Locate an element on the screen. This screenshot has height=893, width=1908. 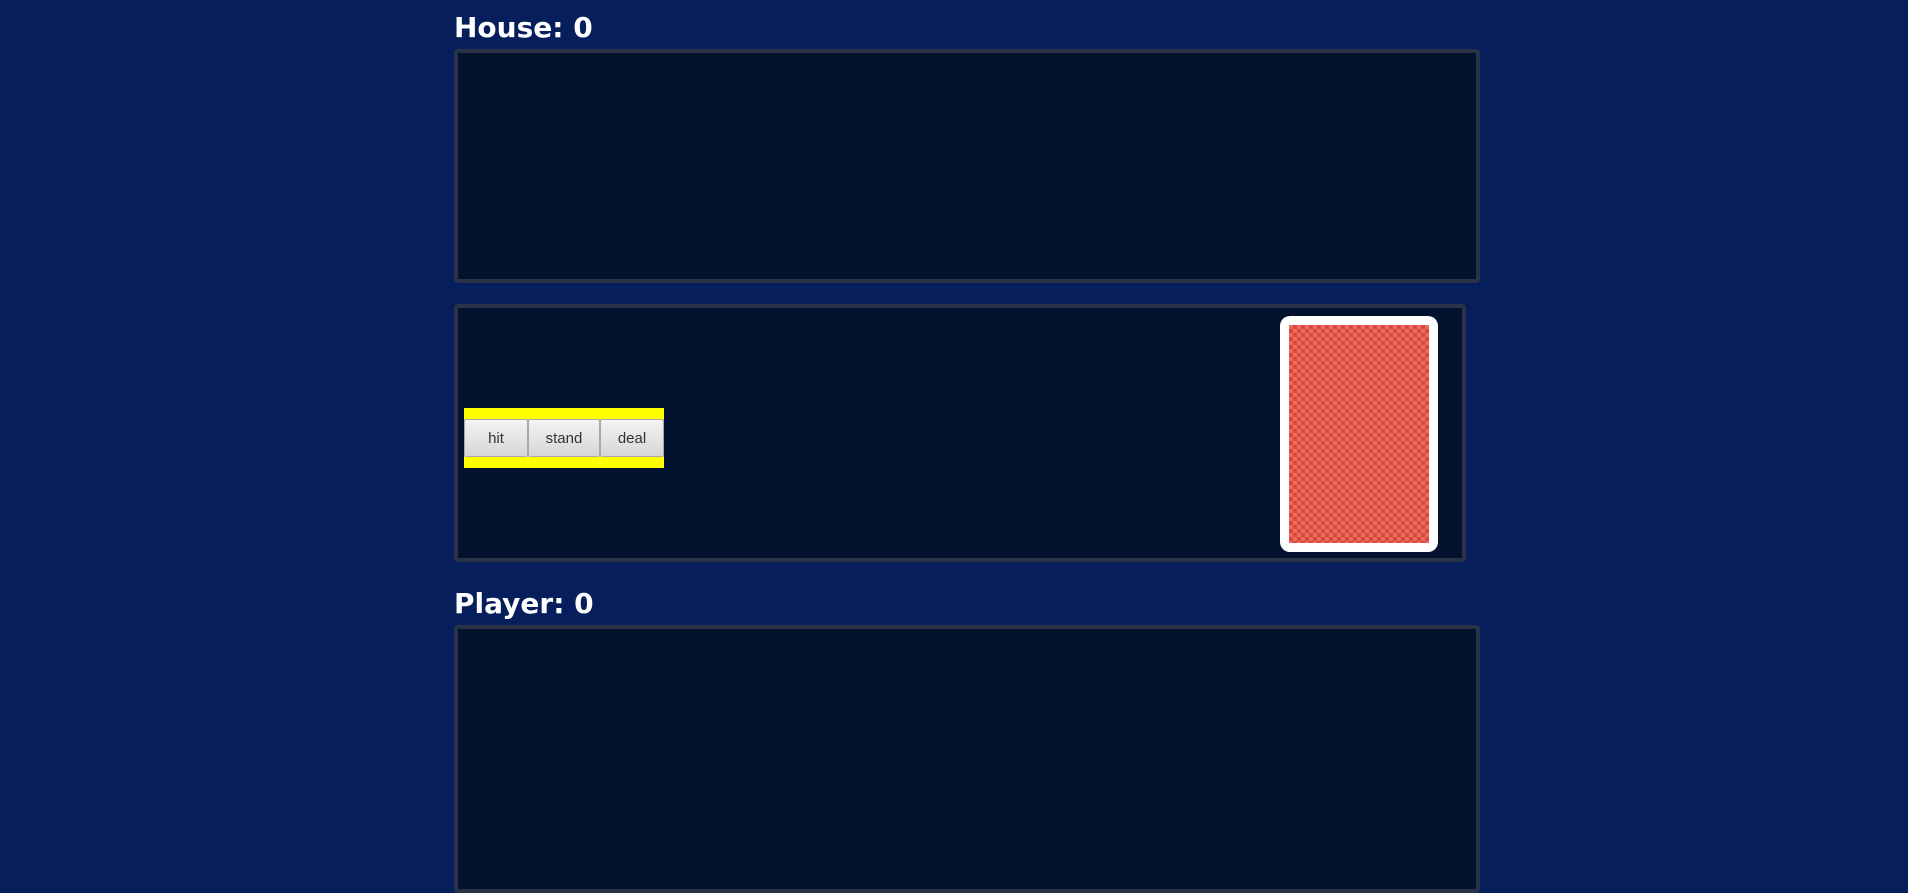
stand-button: stand is located at coordinates (564, 438).